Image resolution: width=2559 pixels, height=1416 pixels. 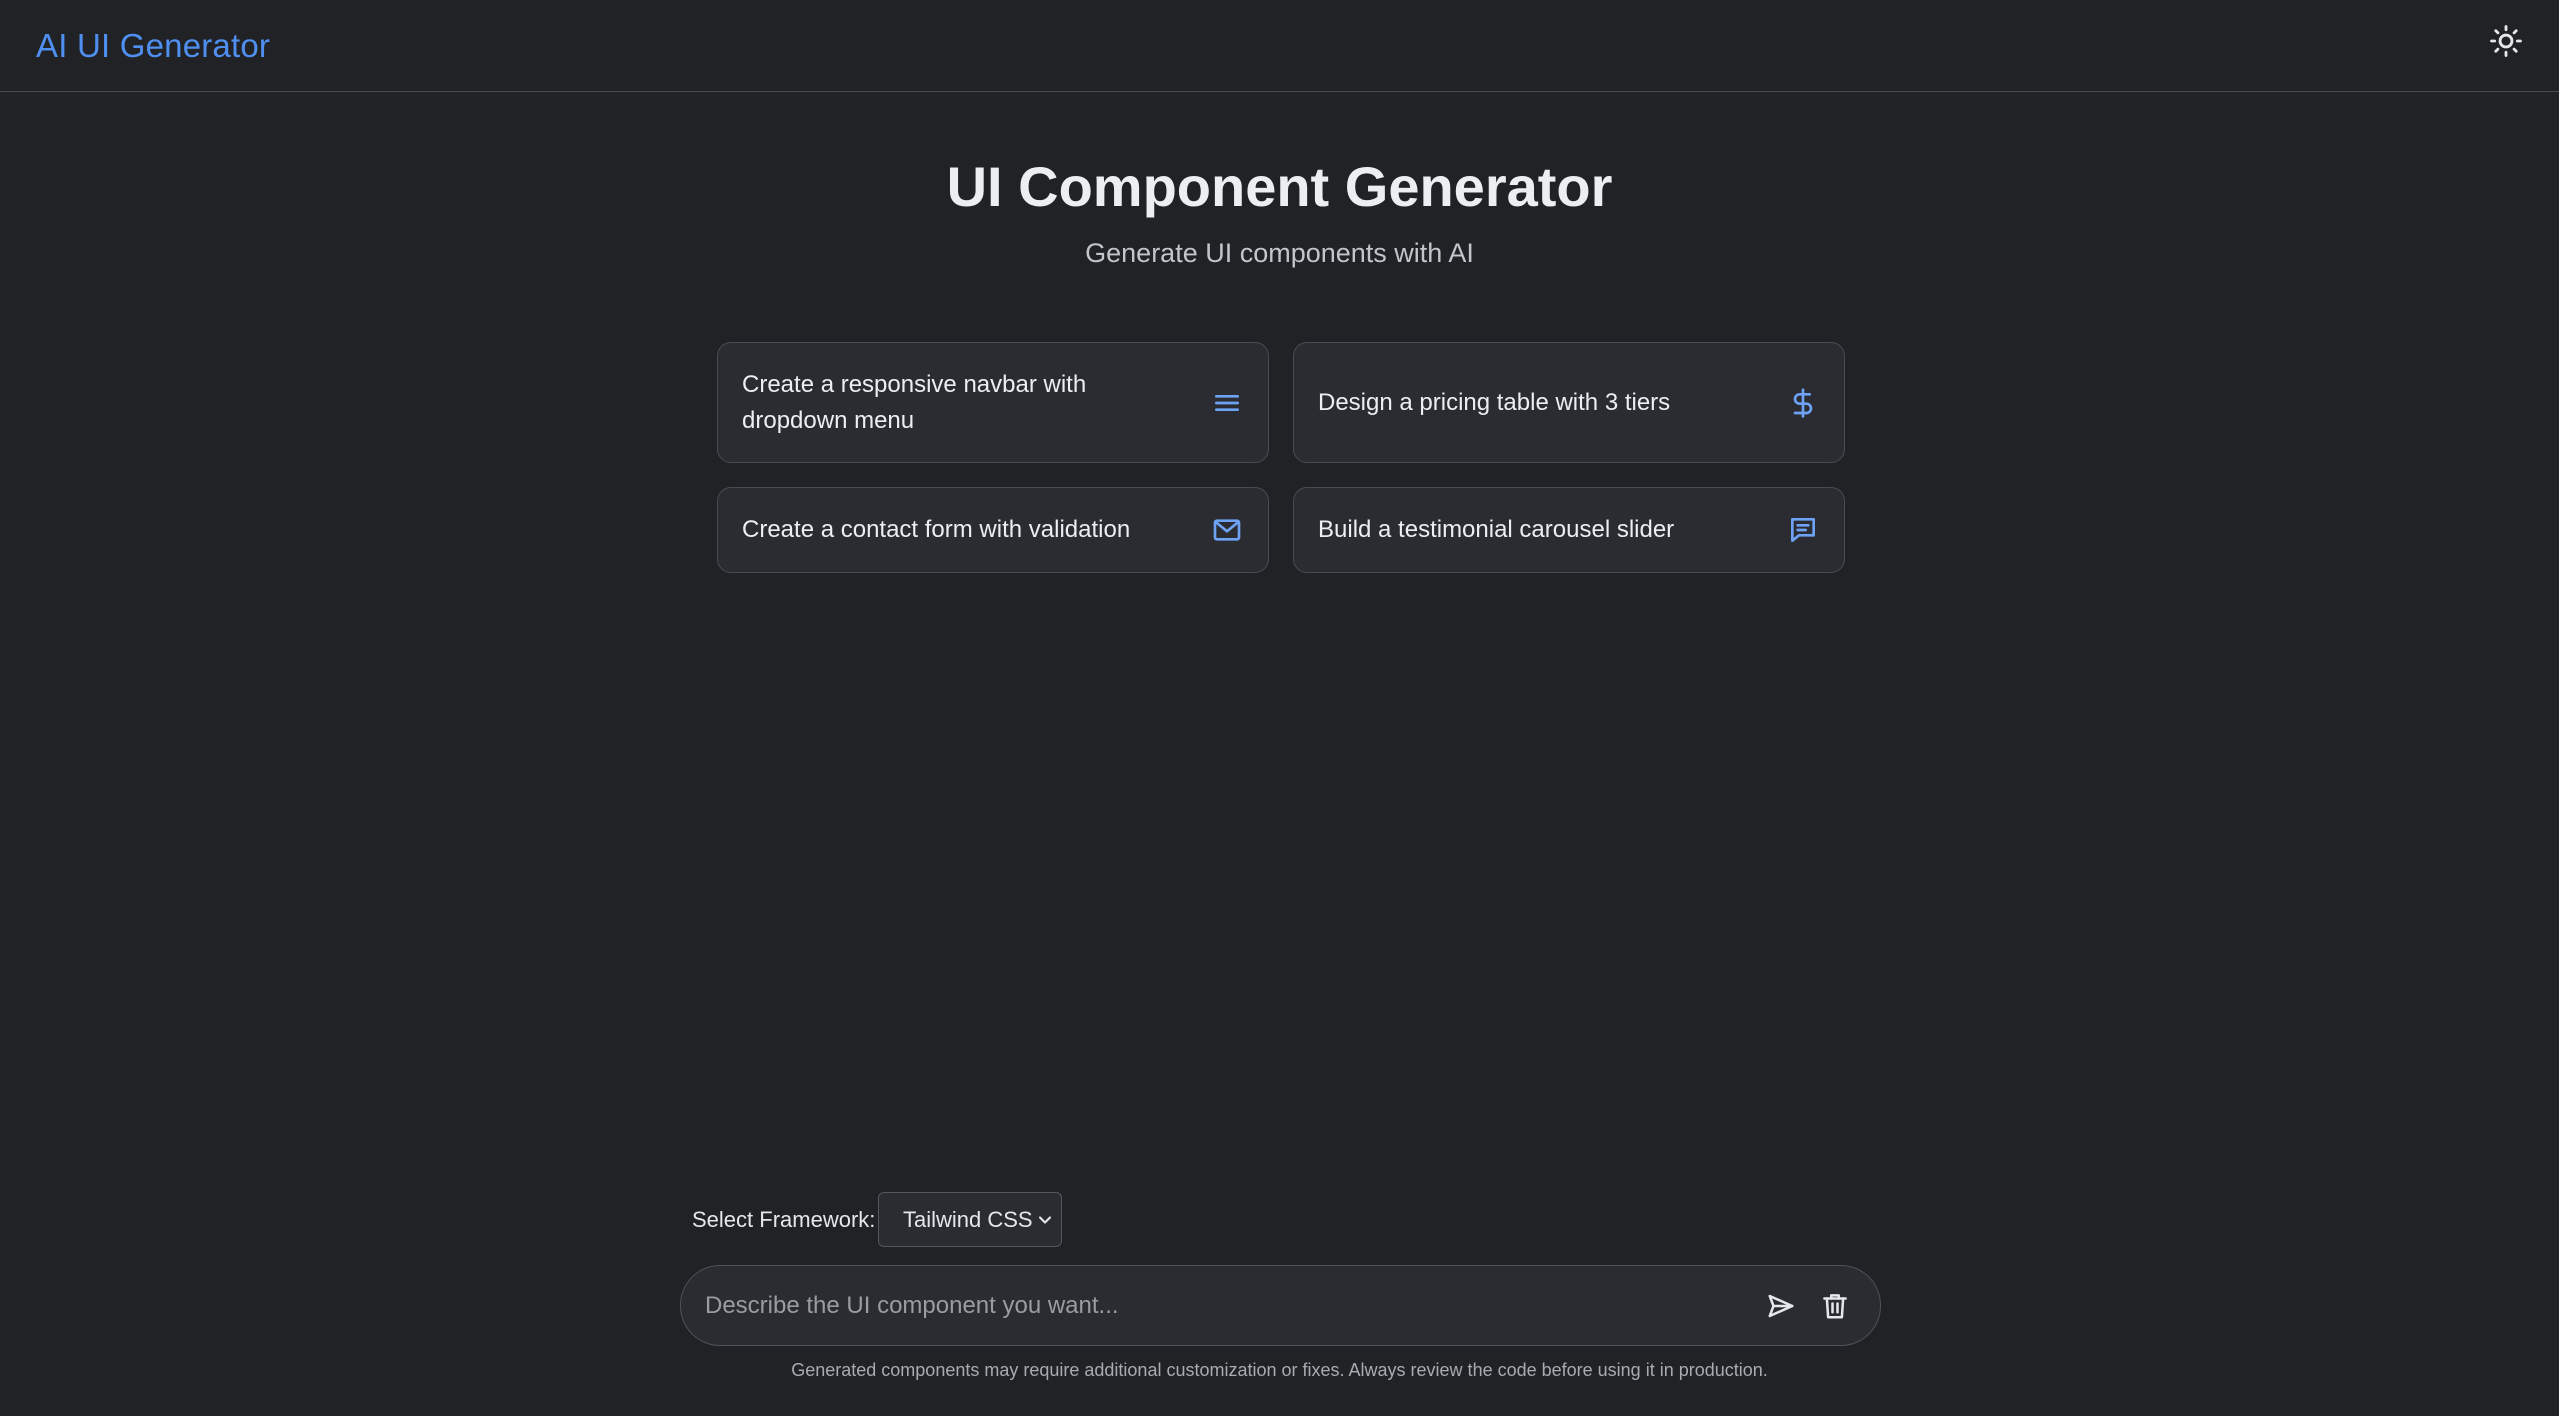 I want to click on suggestion-card-contact-form: Create a contact form with validation, so click(x=993, y=530).